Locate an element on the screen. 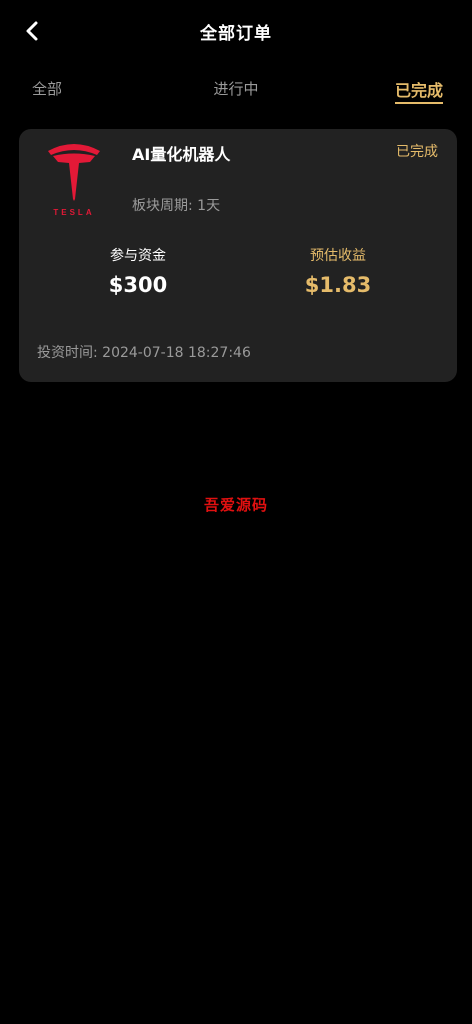 The height and width of the screenshot is (1024, 472). logo-wordmark: TESLA is located at coordinates (73, 212).